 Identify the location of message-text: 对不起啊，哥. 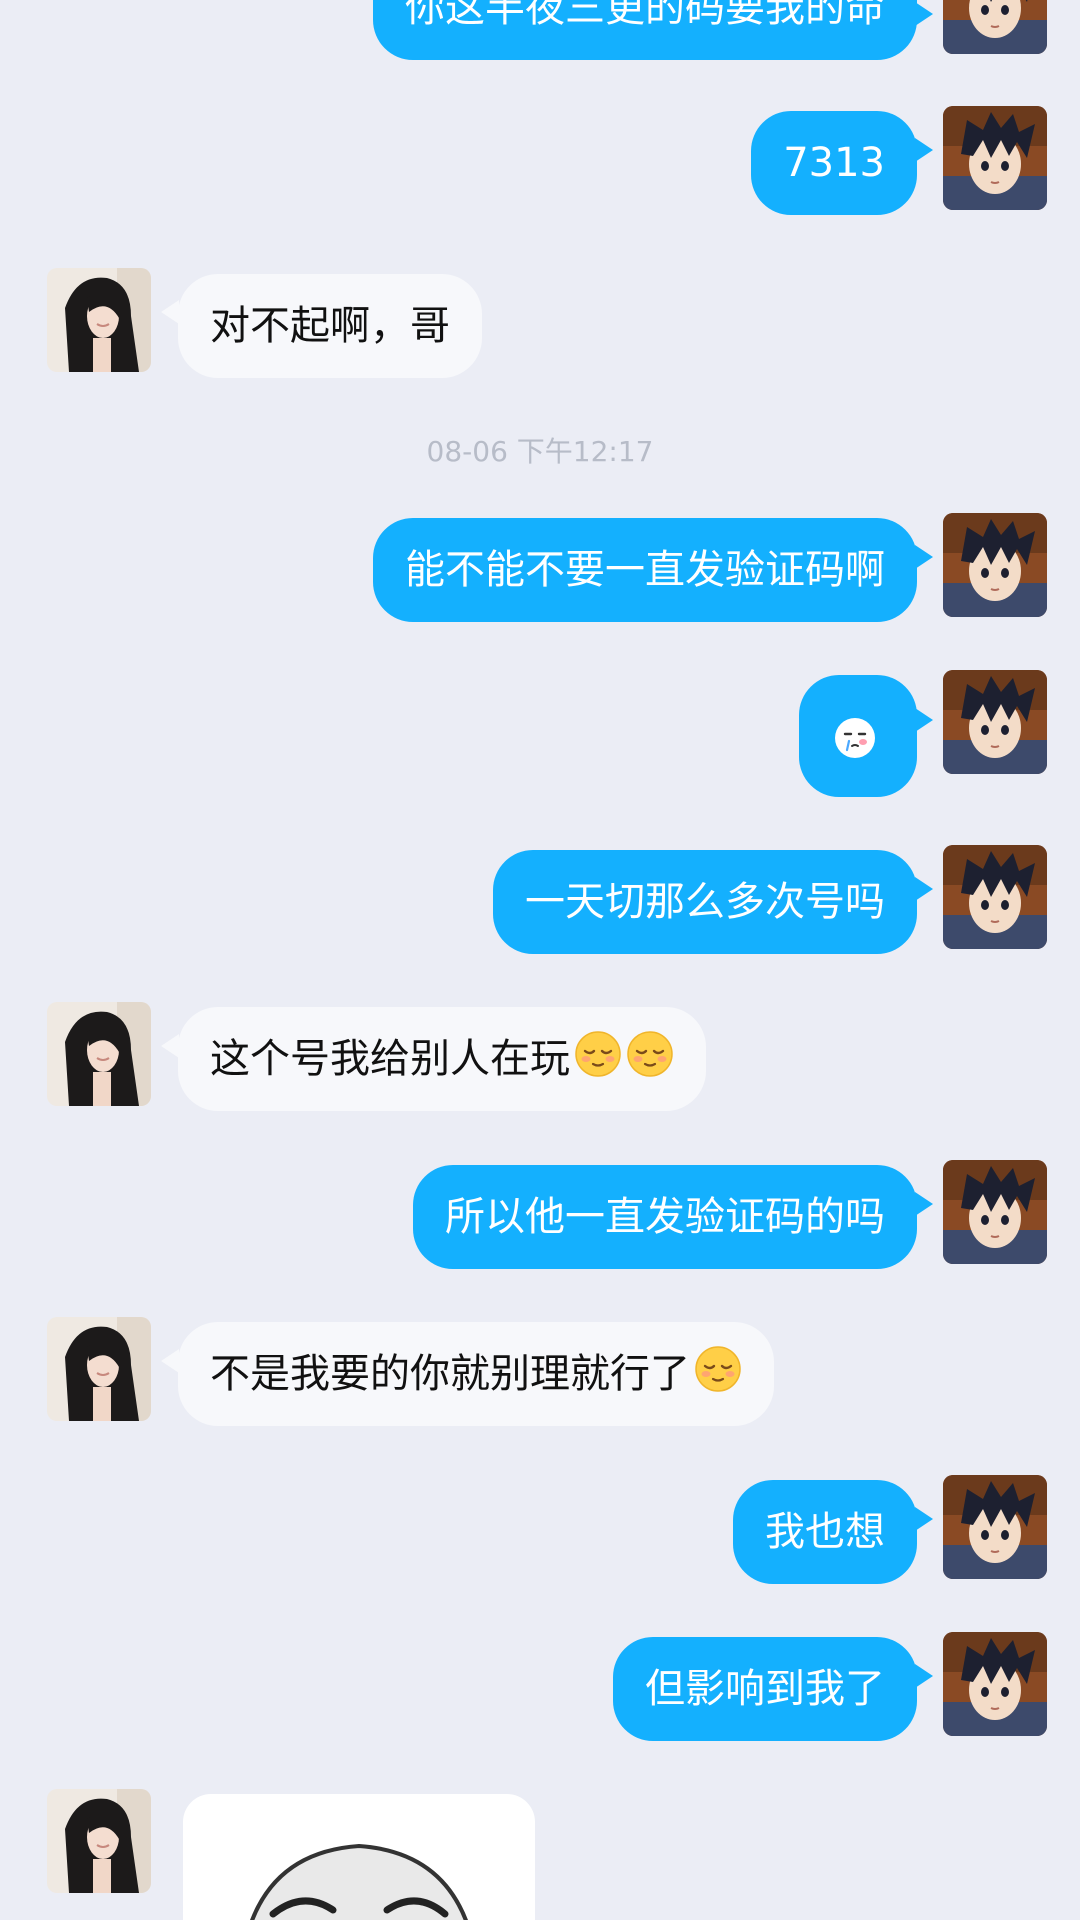
(330, 326).